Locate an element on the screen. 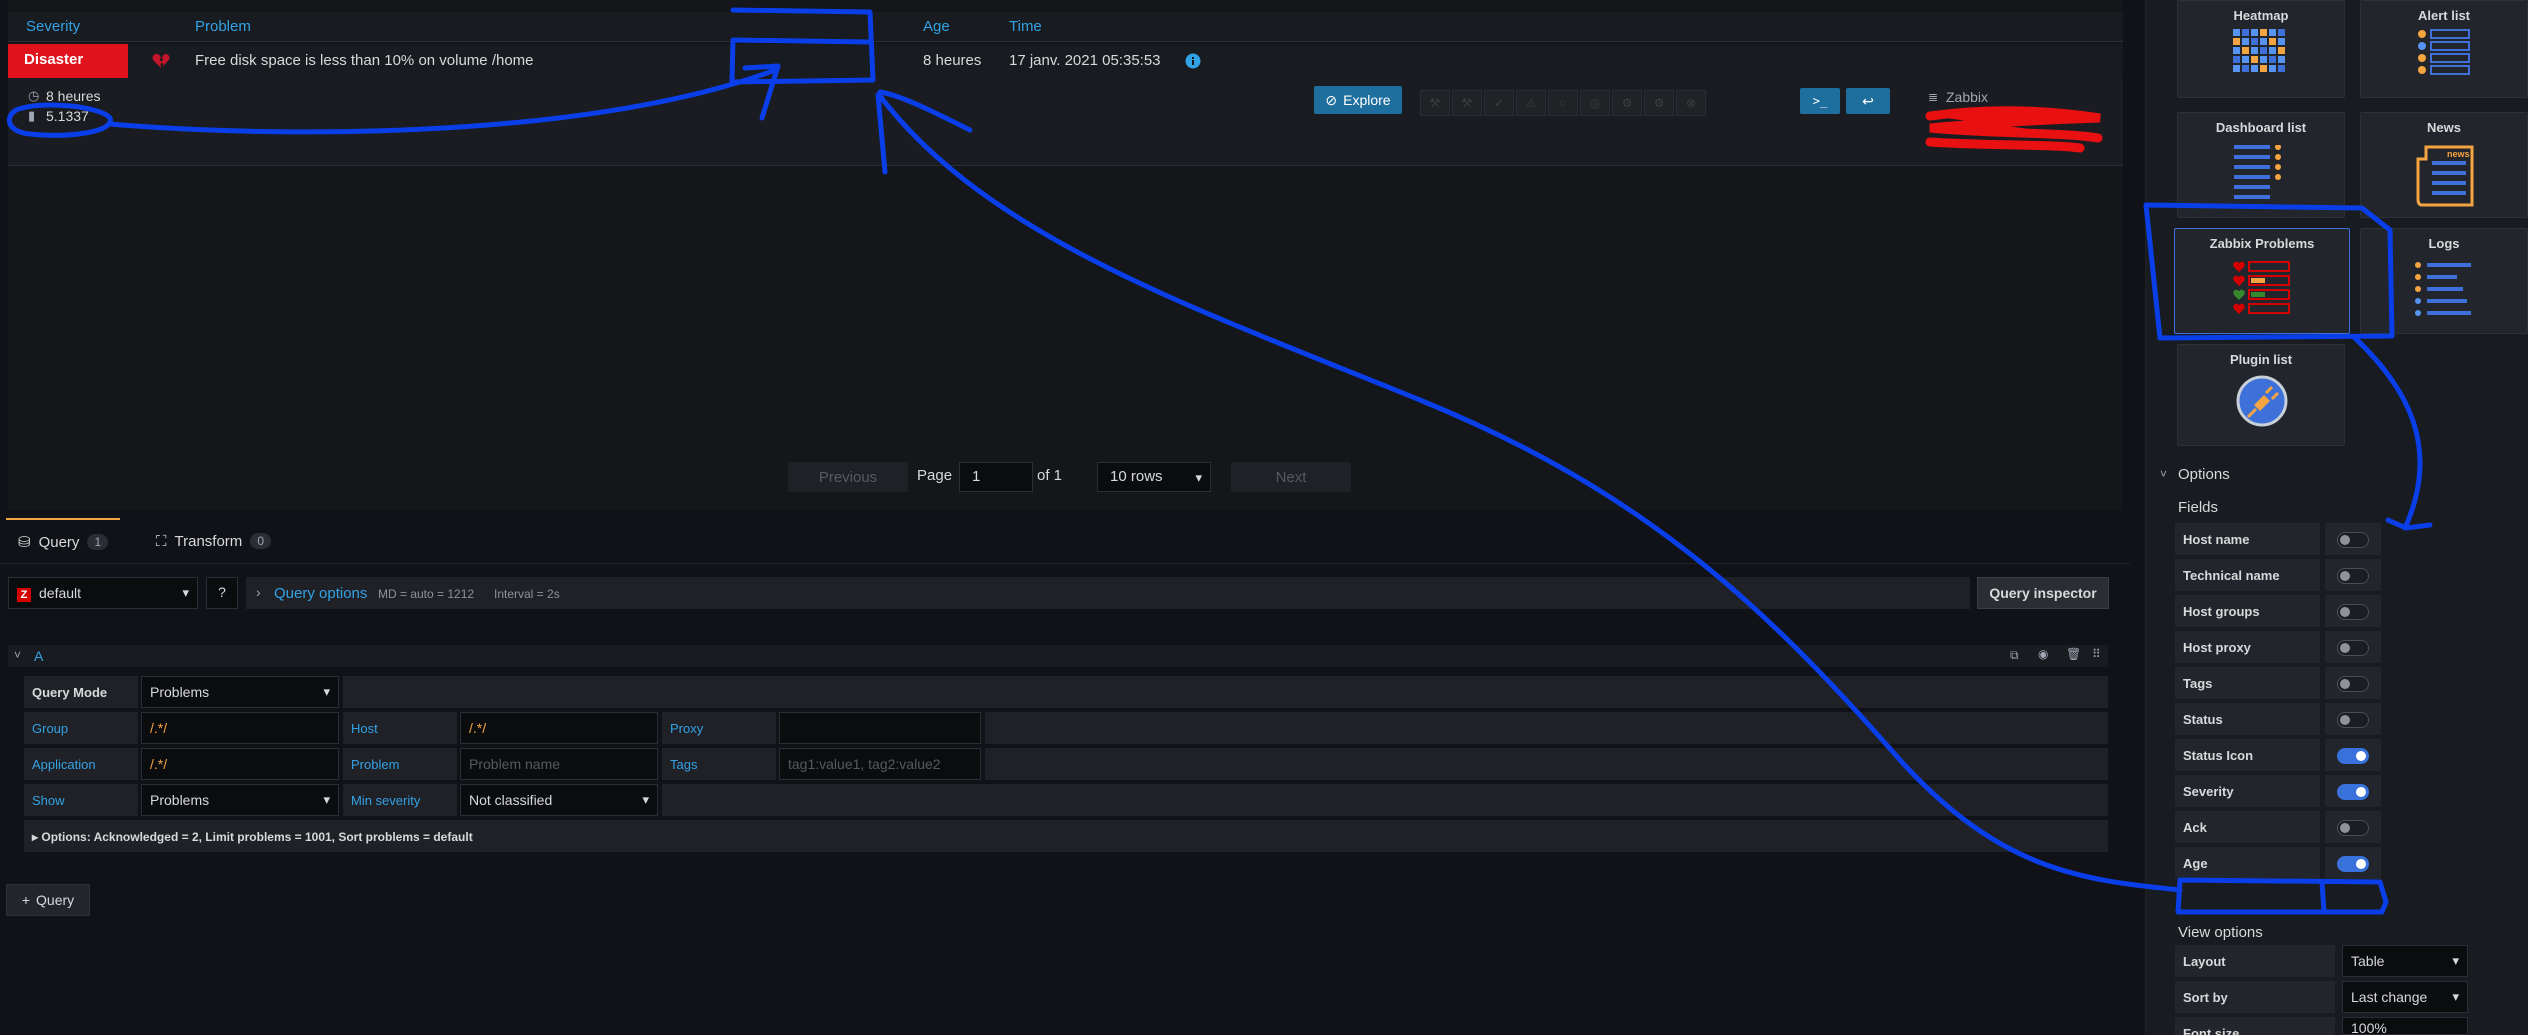  field-label: Status is located at coordinates (2247, 719).